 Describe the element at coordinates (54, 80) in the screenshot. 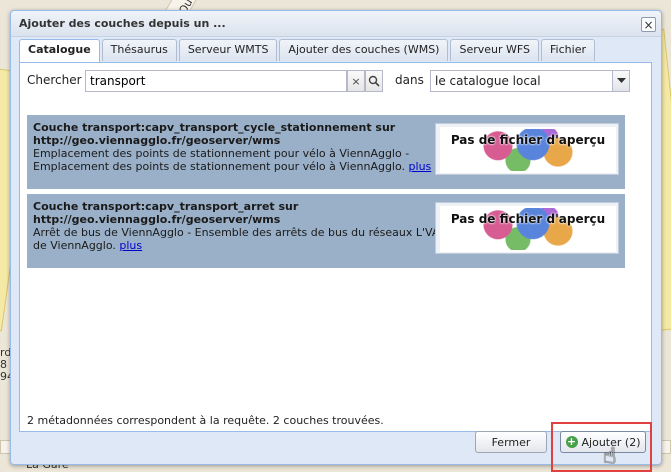

I see `search-label: Chercher` at that location.